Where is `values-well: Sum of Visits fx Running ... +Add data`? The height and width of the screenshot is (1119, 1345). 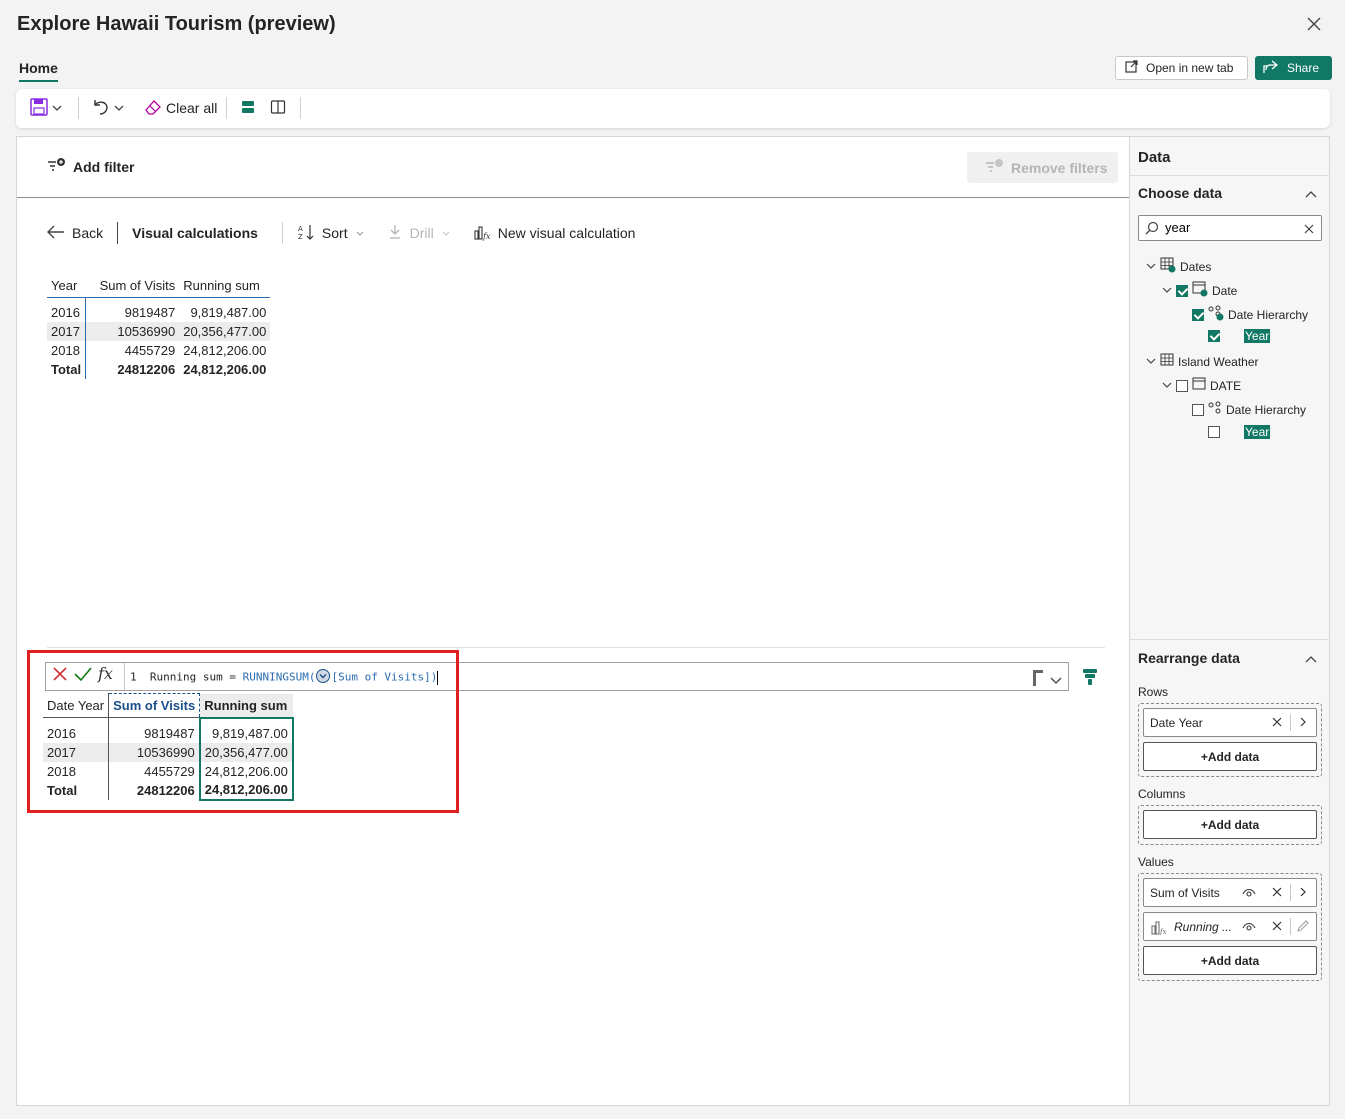
values-well: Sum of Visits fx Running ... +Add data is located at coordinates (1230, 927).